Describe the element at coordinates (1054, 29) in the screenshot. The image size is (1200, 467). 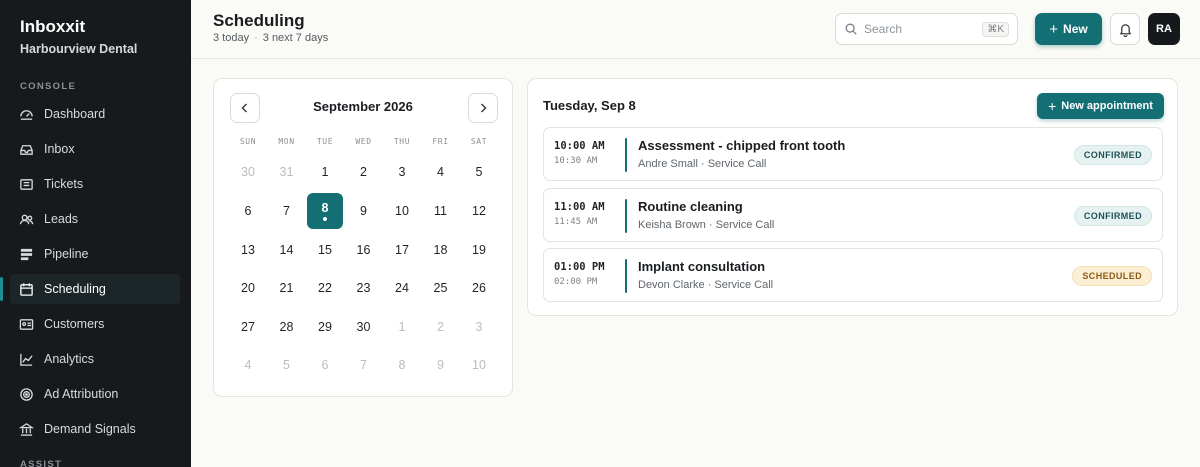
I see `plus-icon: +` at that location.